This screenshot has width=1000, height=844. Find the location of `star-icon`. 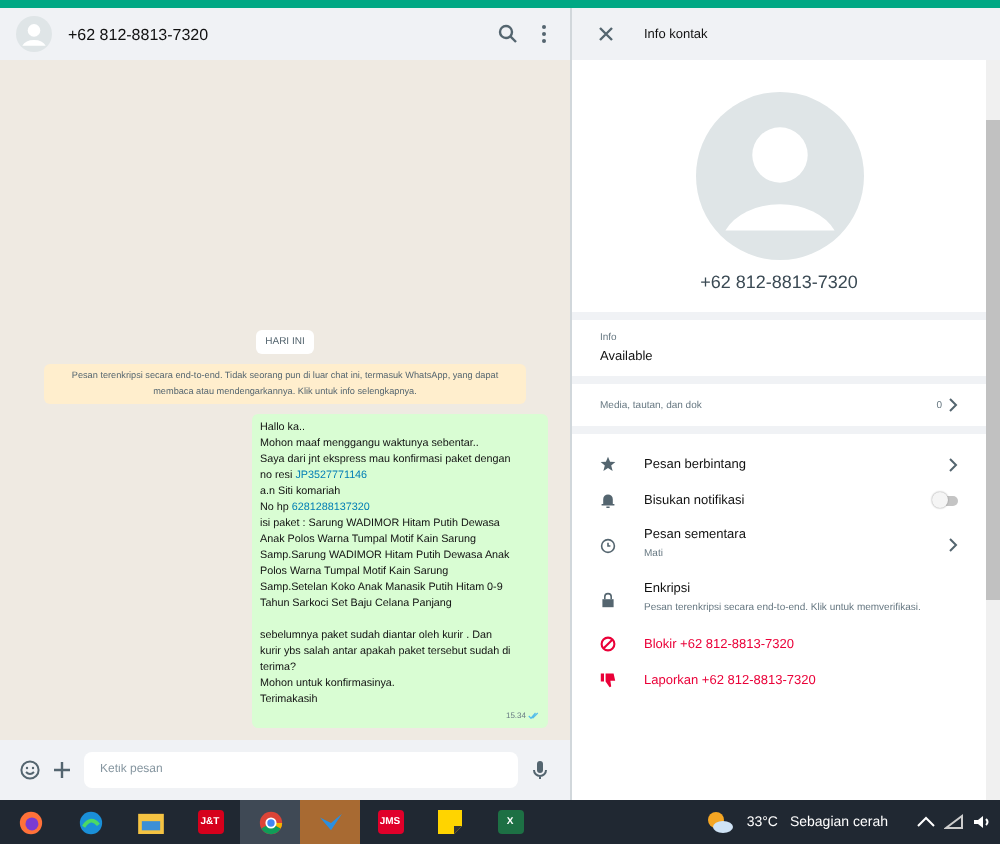

star-icon is located at coordinates (608, 464).